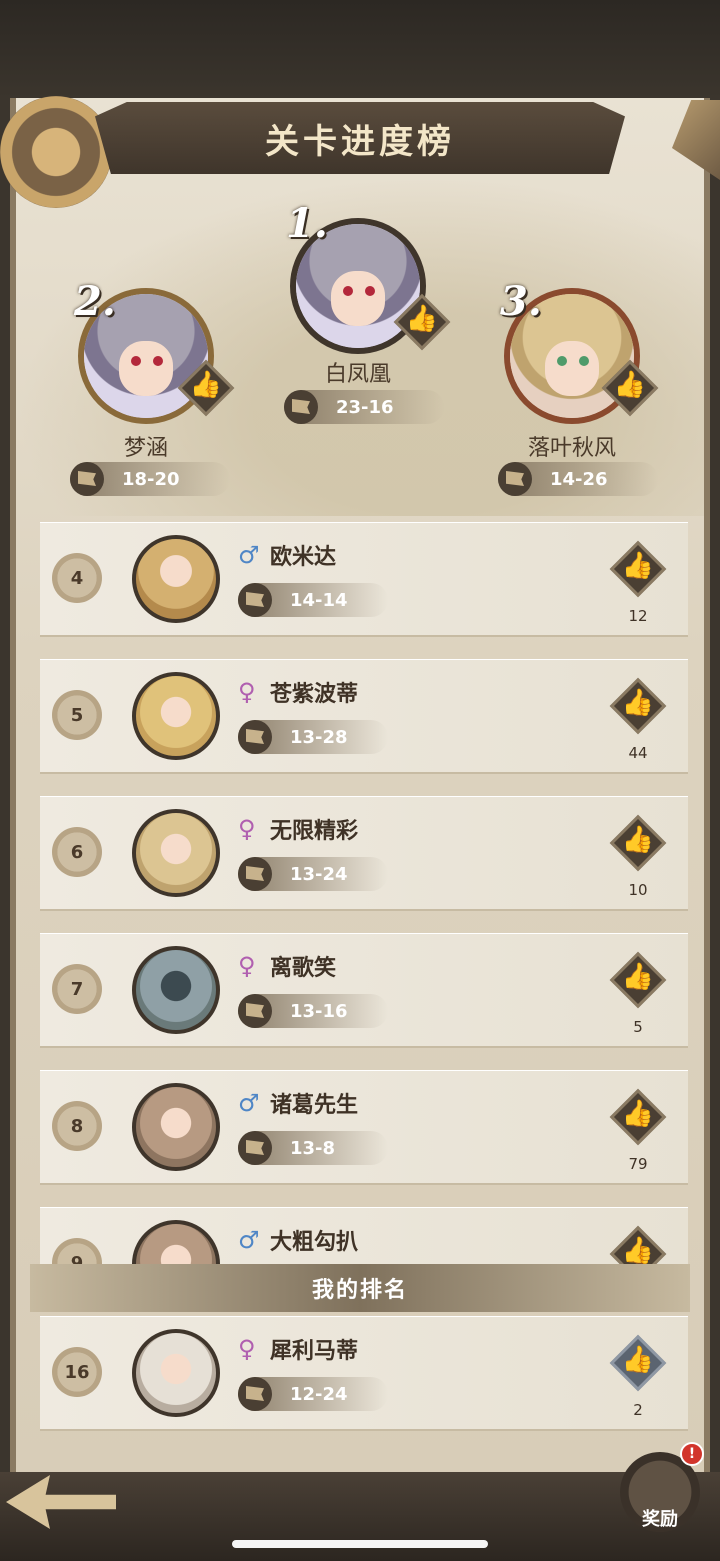  I want to click on progress-pill: 13-8, so click(313, 1148).